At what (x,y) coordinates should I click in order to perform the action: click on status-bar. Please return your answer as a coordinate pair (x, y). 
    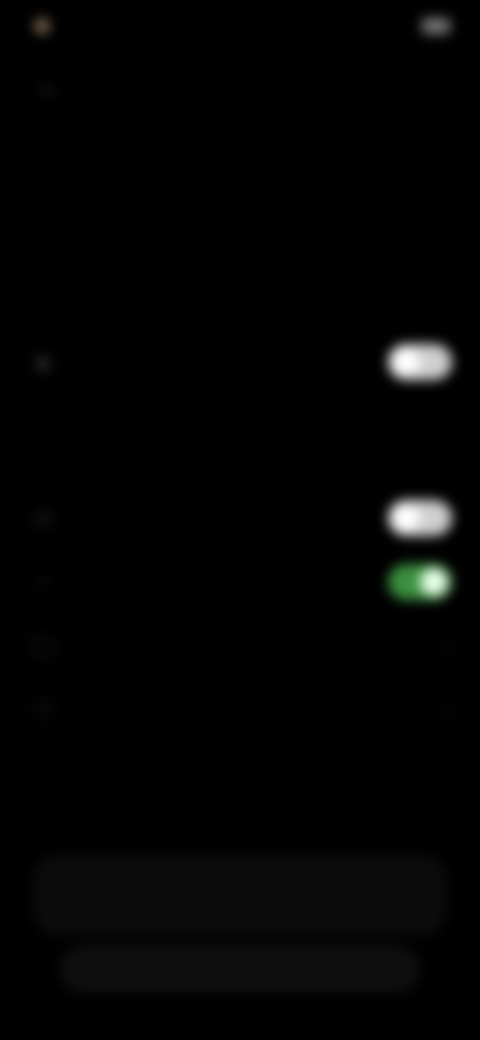
    Looking at the image, I should click on (240, 30).